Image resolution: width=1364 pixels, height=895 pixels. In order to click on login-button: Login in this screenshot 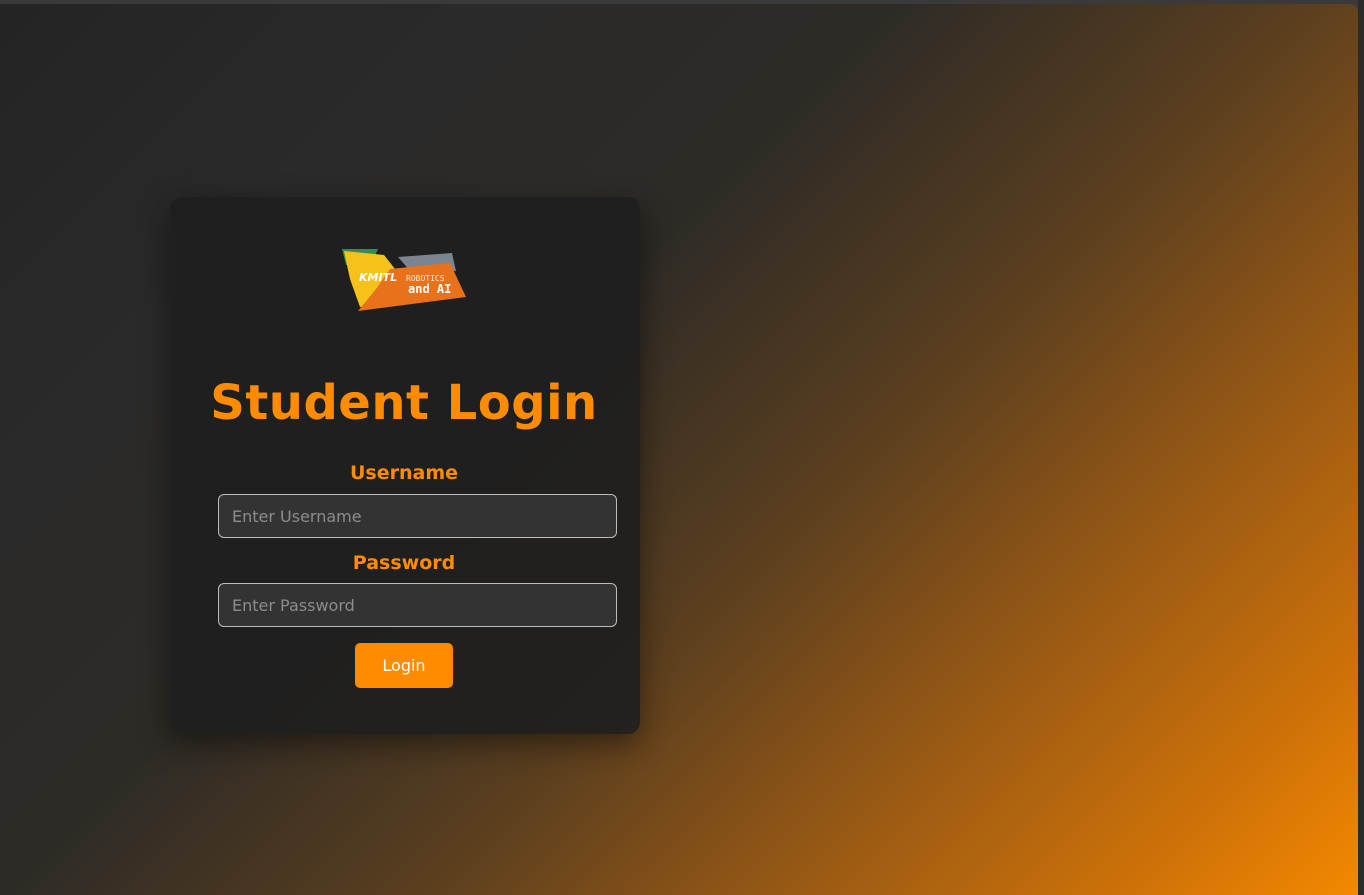, I will do `click(404, 665)`.